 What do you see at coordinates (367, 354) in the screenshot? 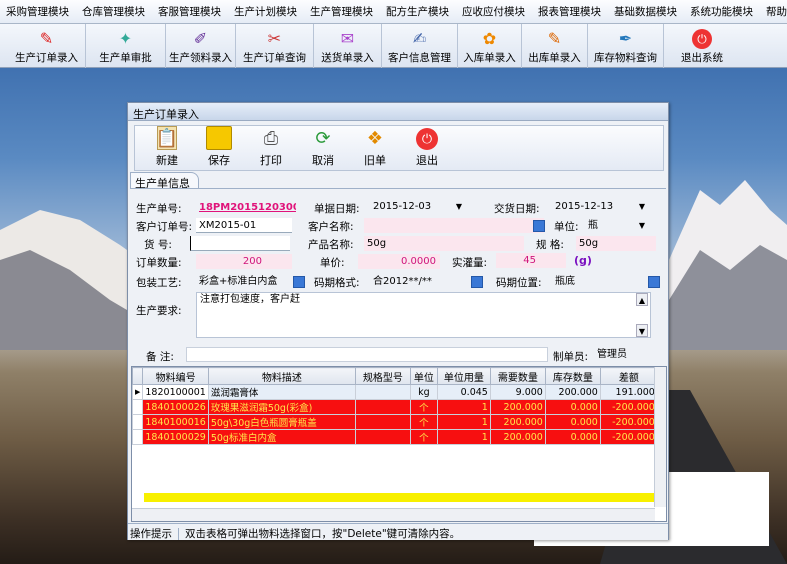
I see `remark-field` at bounding box center [367, 354].